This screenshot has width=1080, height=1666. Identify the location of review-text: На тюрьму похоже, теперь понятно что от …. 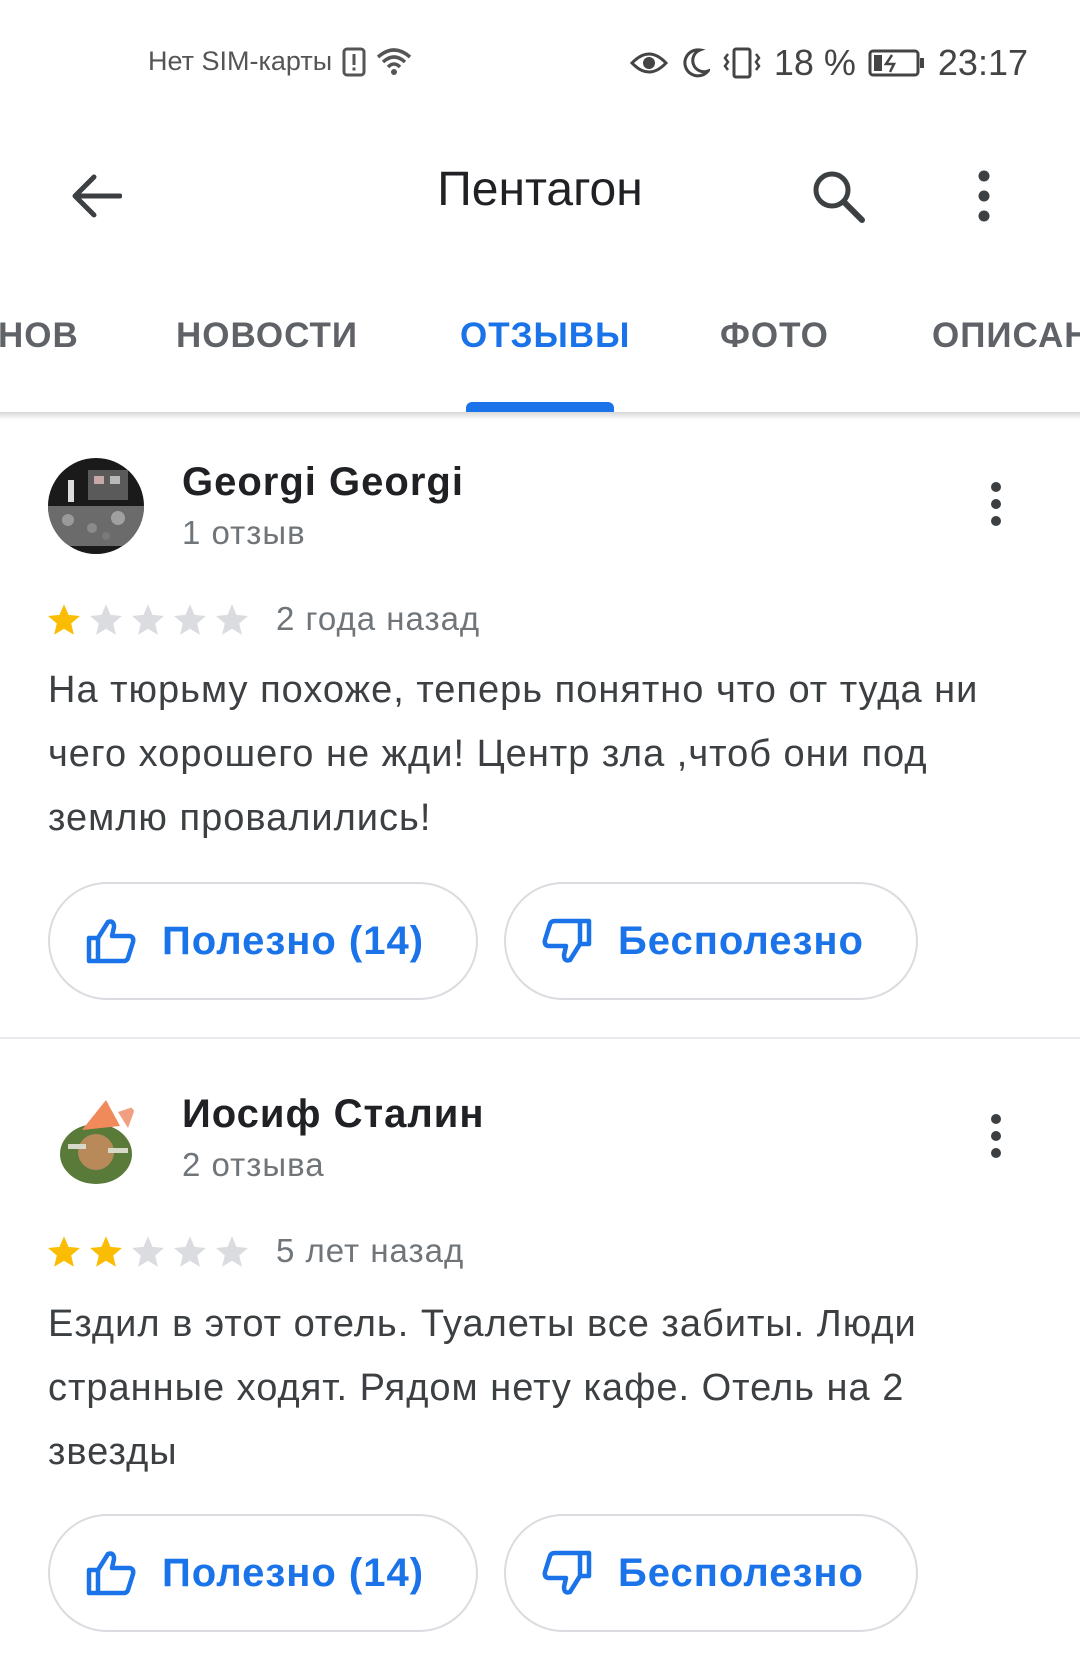
(513, 754).